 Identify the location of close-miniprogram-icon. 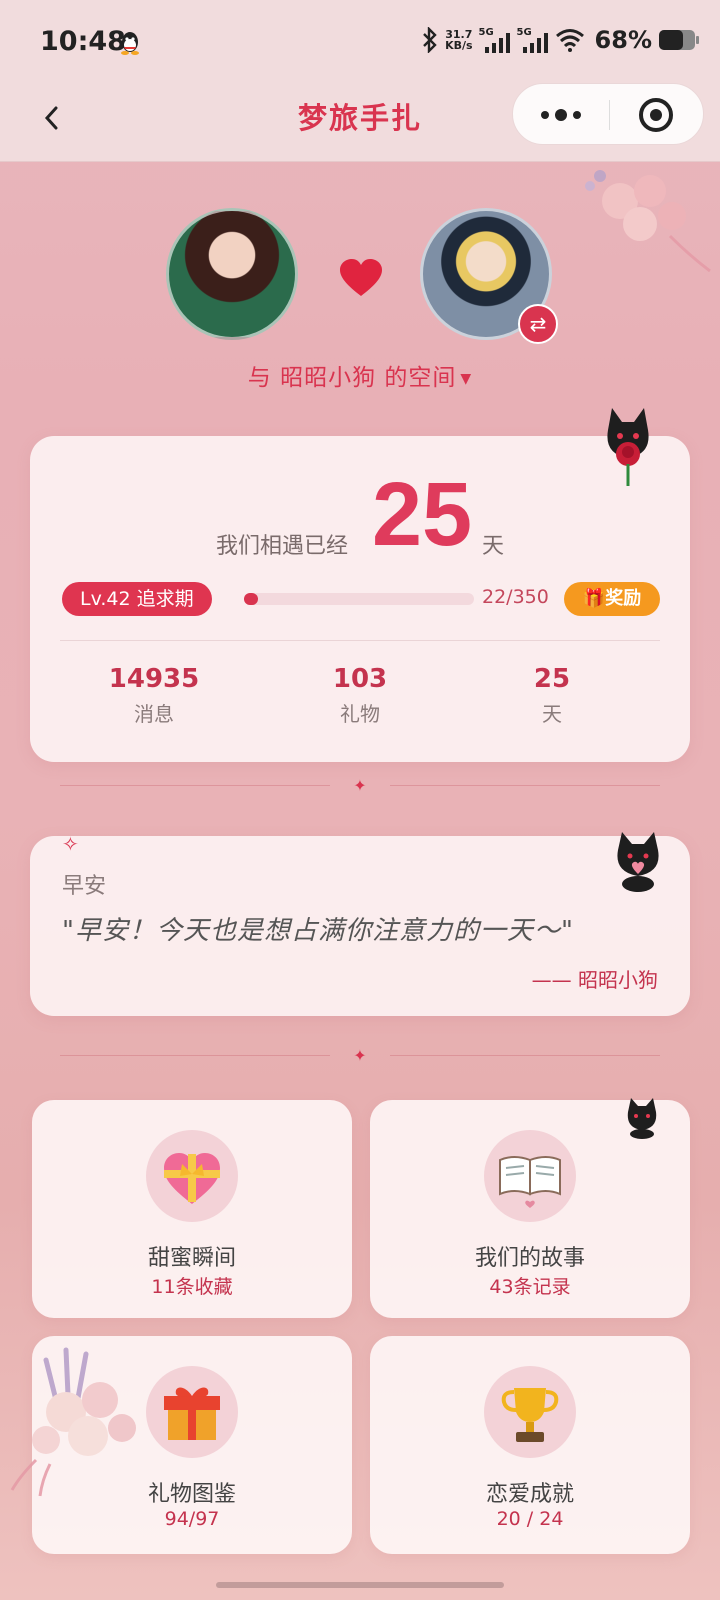
(657, 115).